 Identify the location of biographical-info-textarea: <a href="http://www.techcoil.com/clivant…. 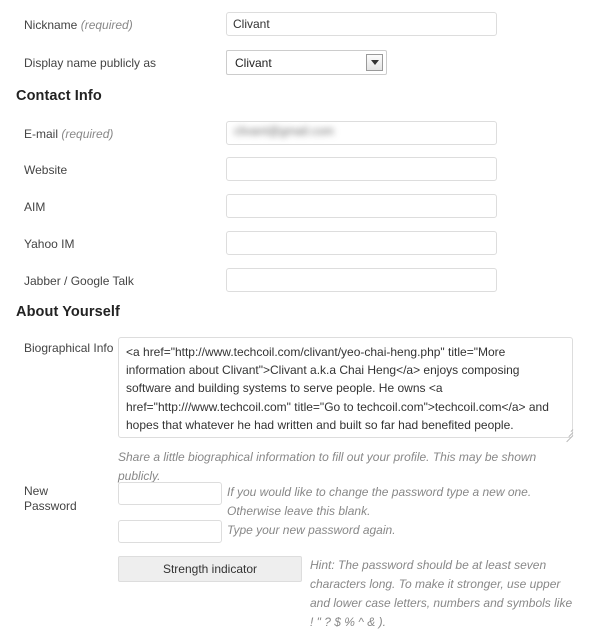
(345, 387).